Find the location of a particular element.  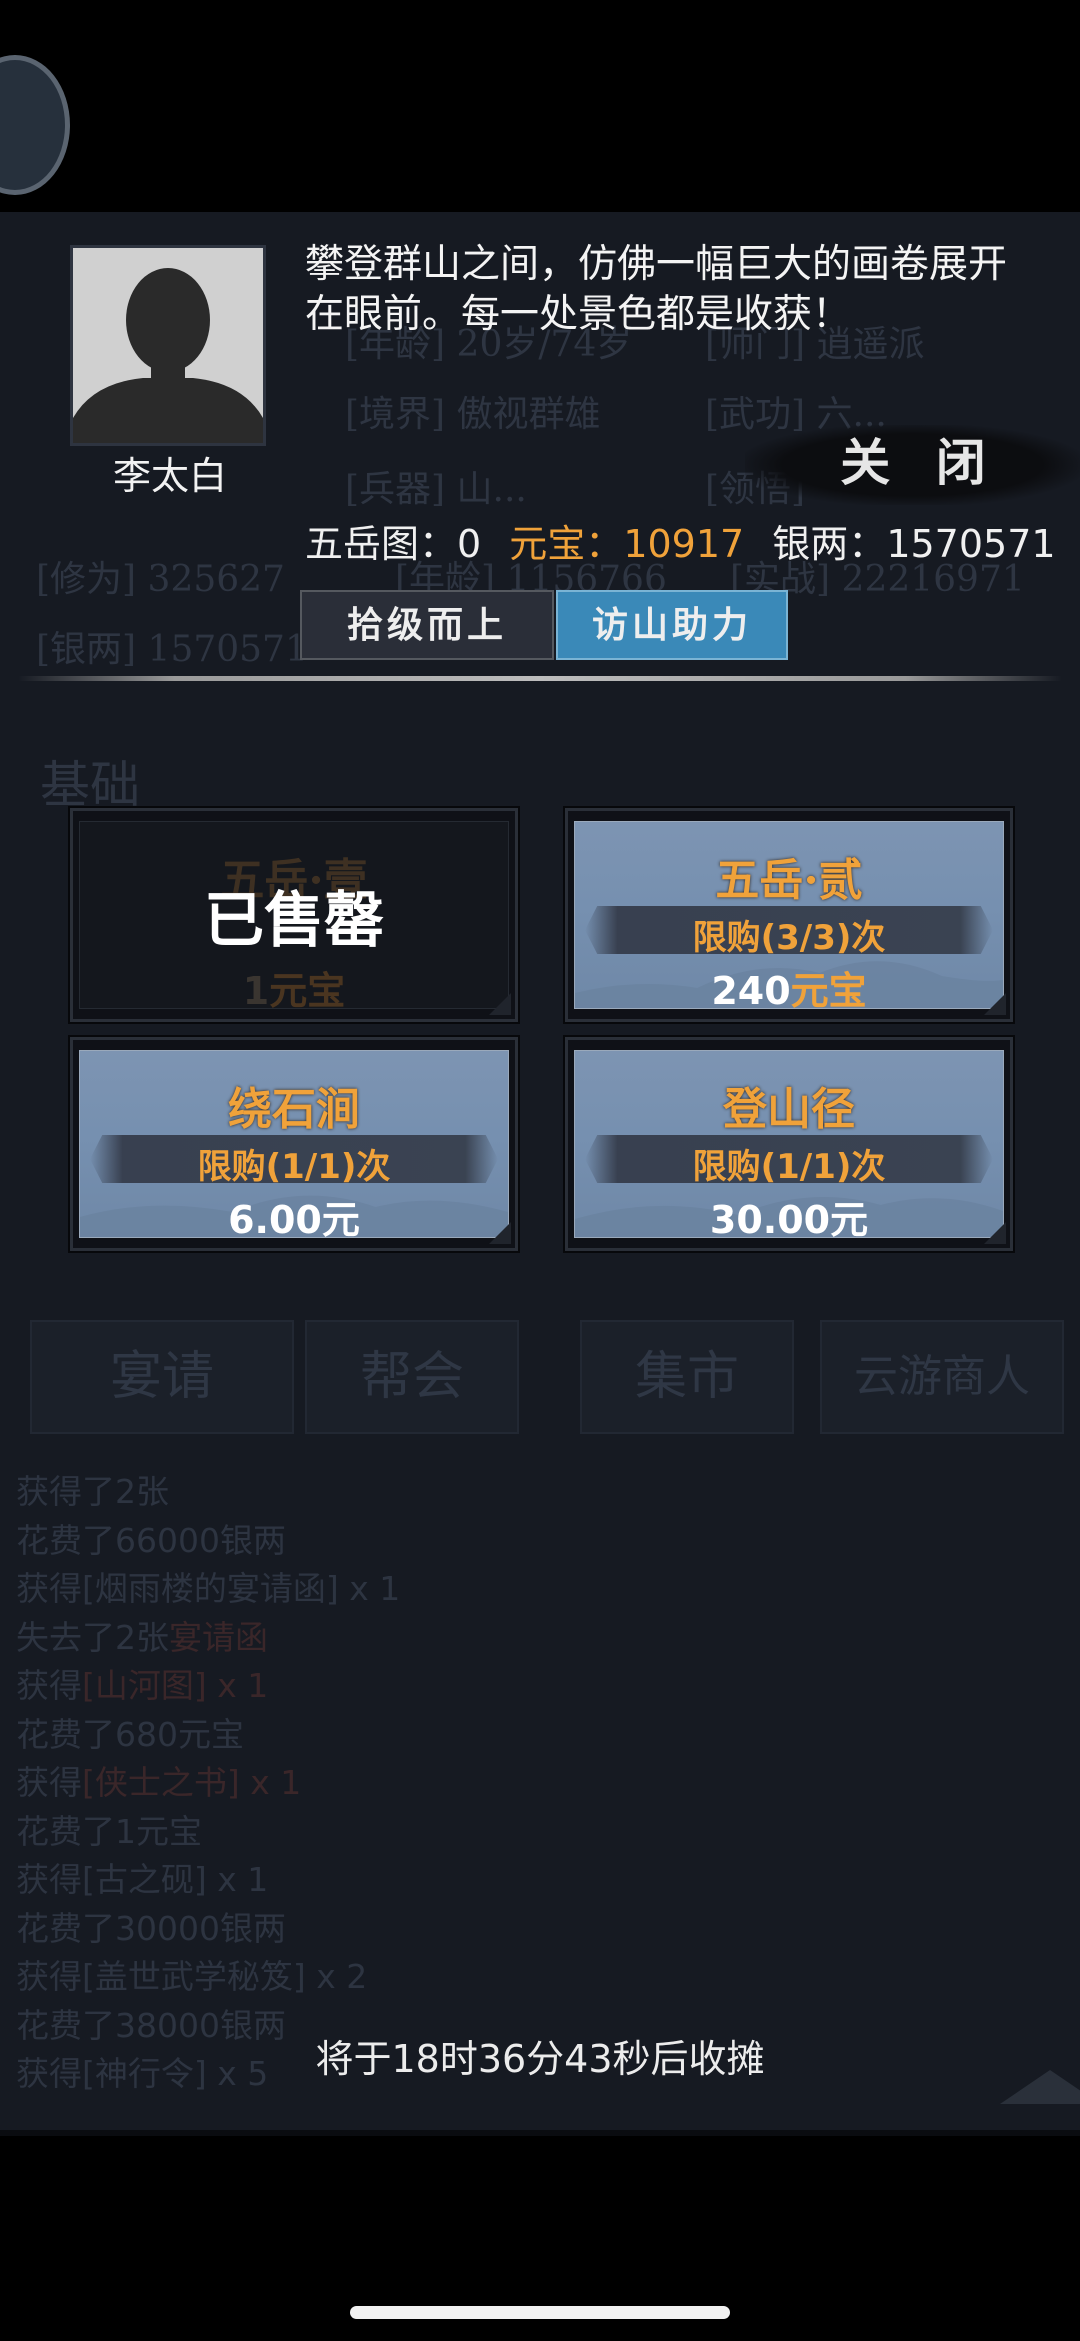

currency-stats: 五岳图：0 元宝：10917 银两：1570571 is located at coordinates (680, 540).